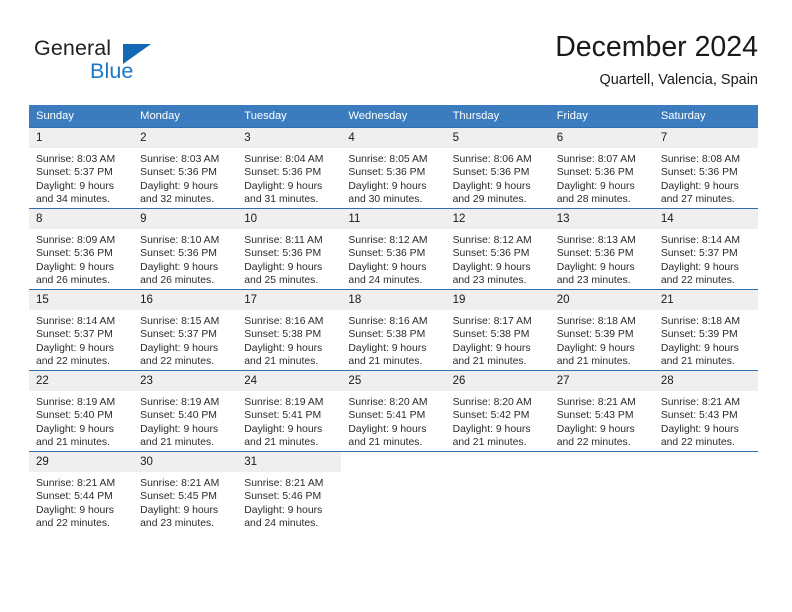 This screenshot has width=792, height=612. I want to click on sunrise-text: Sunrise: 8:17 AM, so click(492, 321).